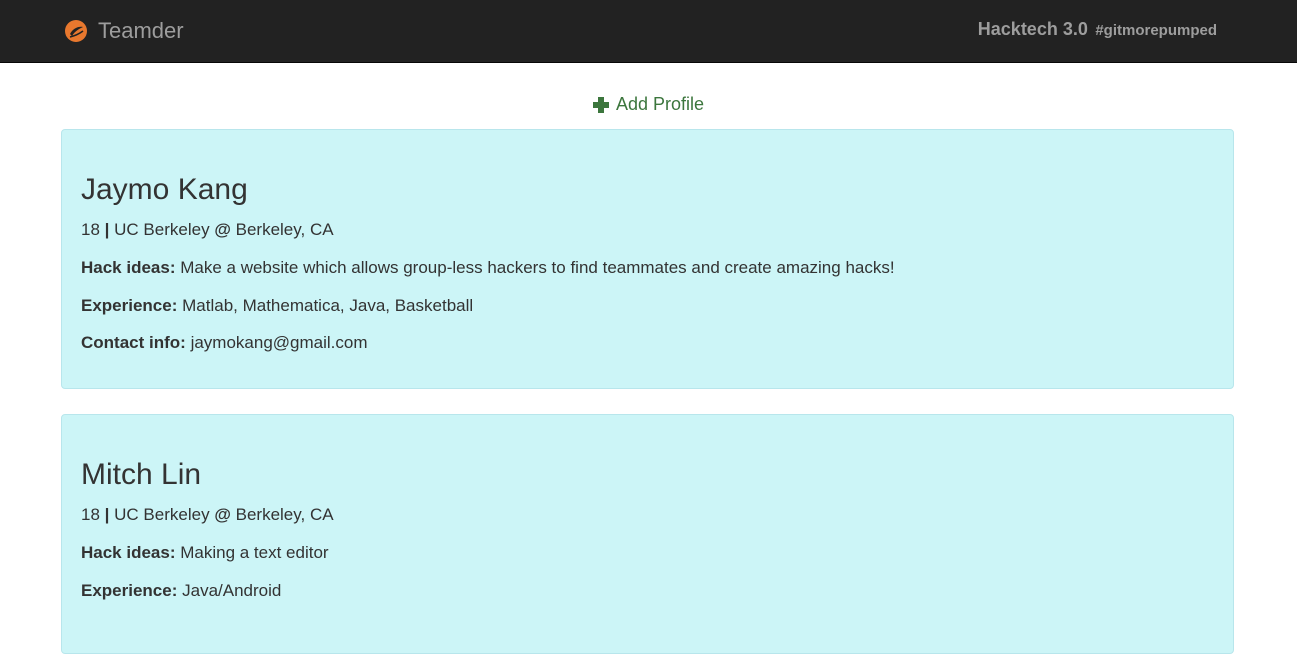  Describe the element at coordinates (133, 342) in the screenshot. I see `contact-label: Contact info:` at that location.